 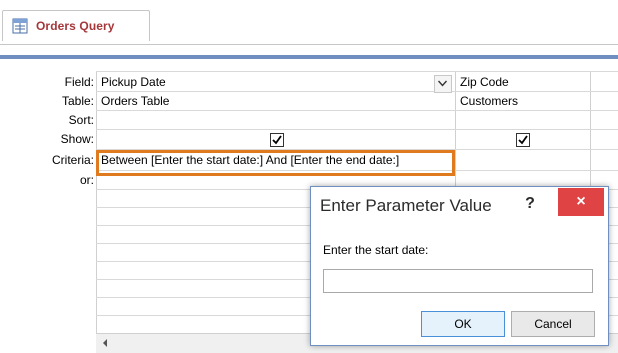 I want to click on dialog-title-bar: Enter Parameter Value ? ×, so click(x=459, y=205).